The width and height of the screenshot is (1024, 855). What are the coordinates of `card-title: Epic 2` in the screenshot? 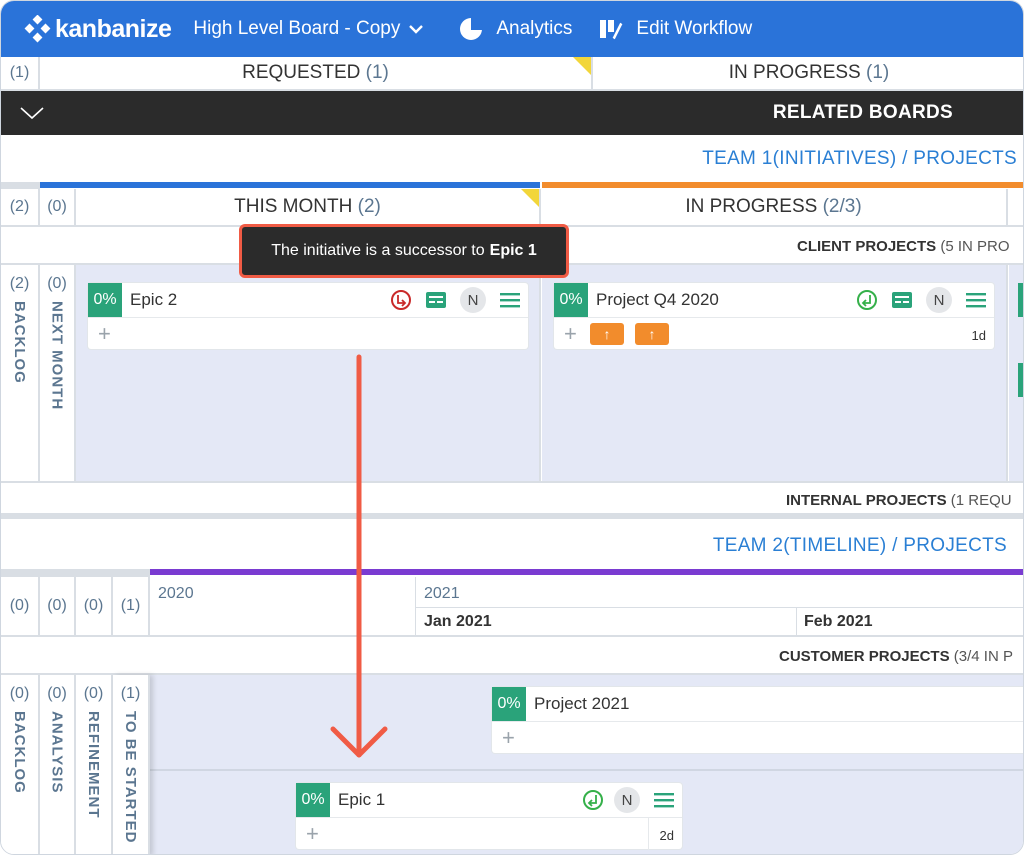 It's located at (153, 300).